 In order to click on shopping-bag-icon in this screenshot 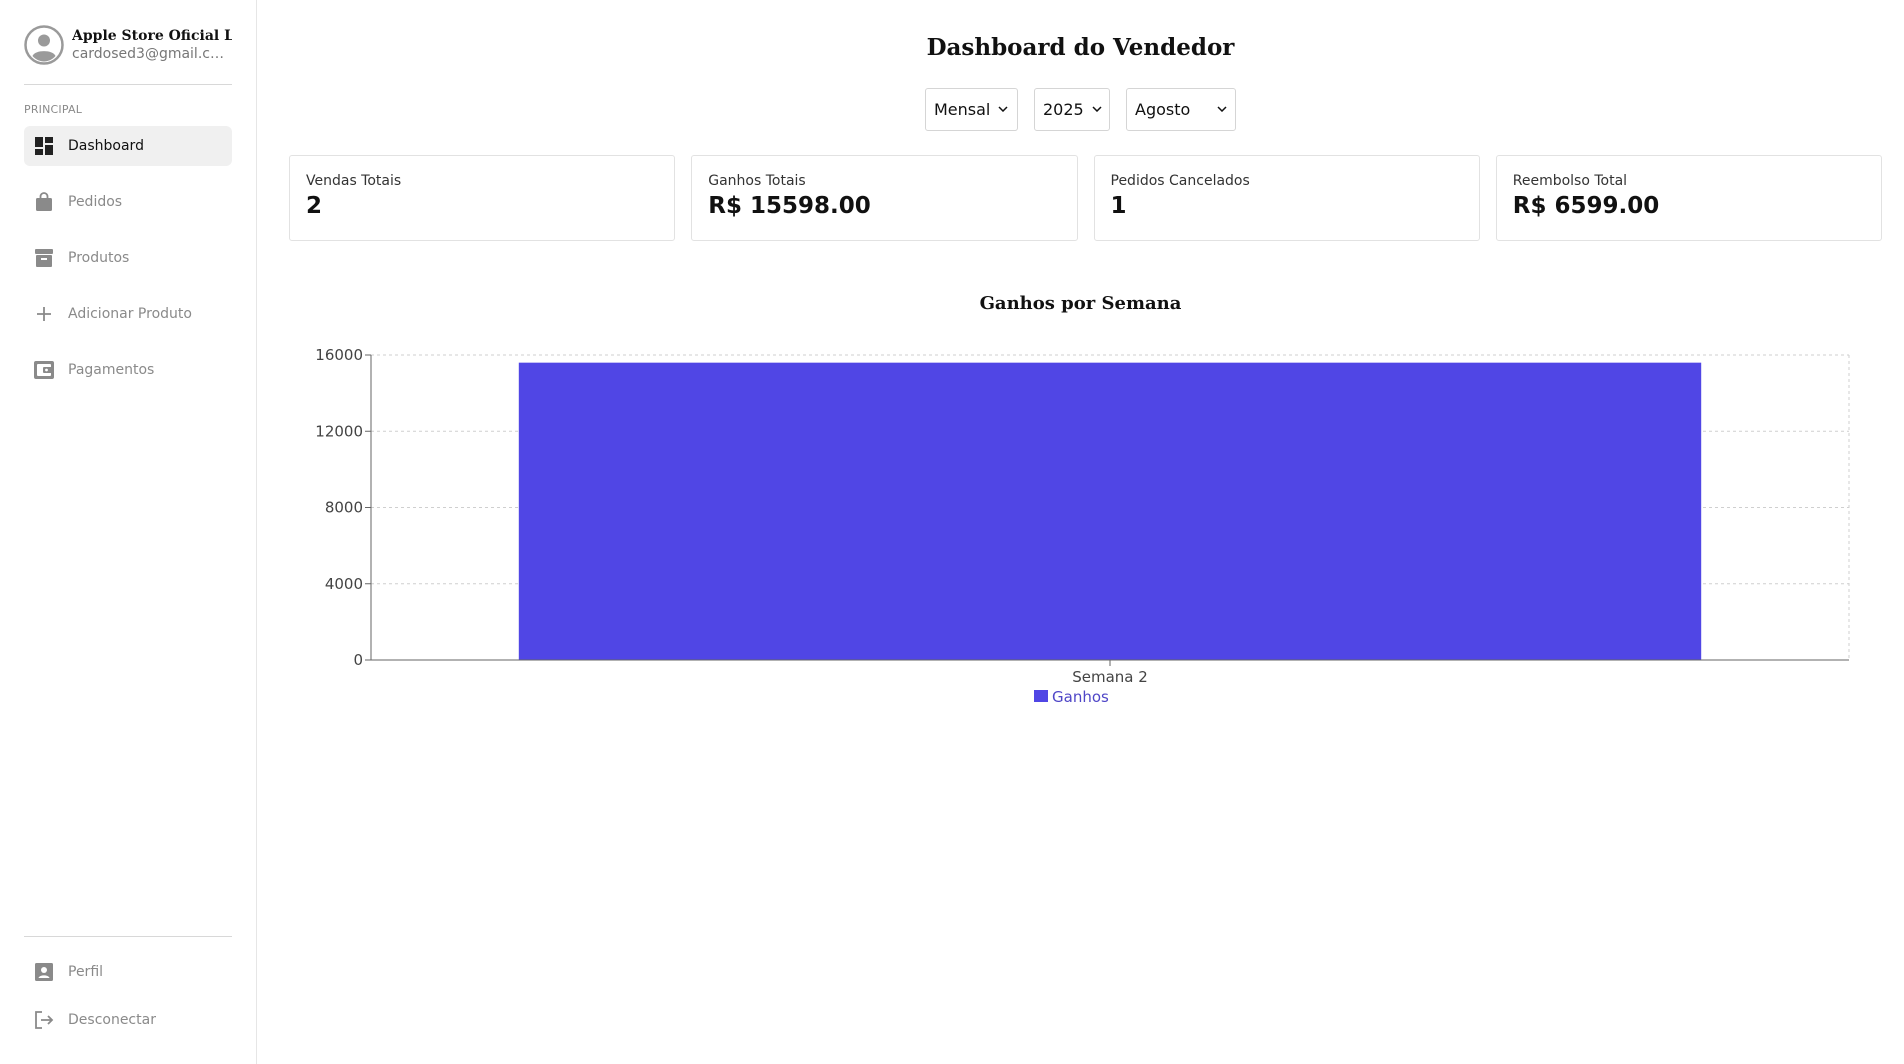, I will do `click(44, 202)`.